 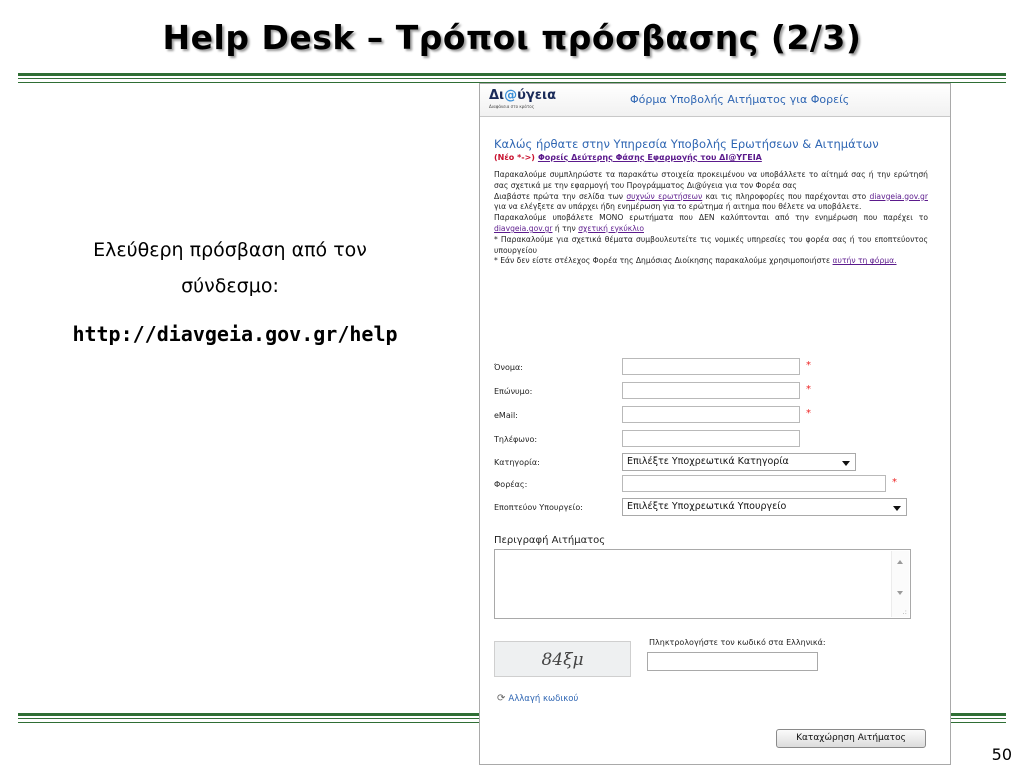 I want to click on scroll-up-icon, so click(x=900, y=562).